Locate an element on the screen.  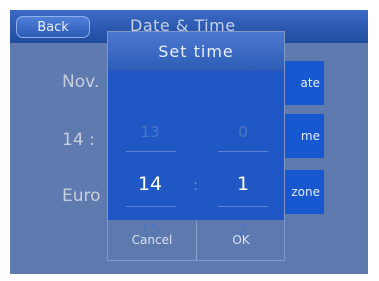
back-button: Back is located at coordinates (53, 27).